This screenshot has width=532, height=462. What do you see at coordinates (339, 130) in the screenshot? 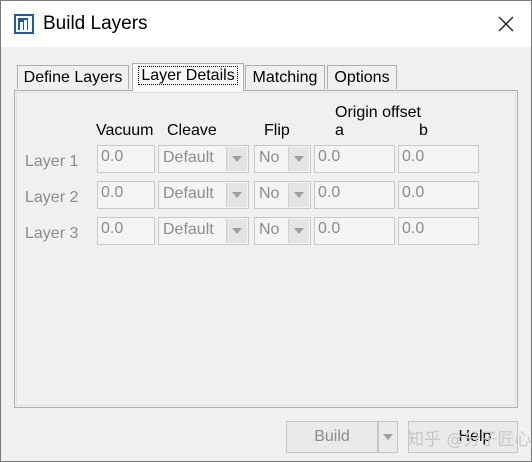
I see `header-a: a` at bounding box center [339, 130].